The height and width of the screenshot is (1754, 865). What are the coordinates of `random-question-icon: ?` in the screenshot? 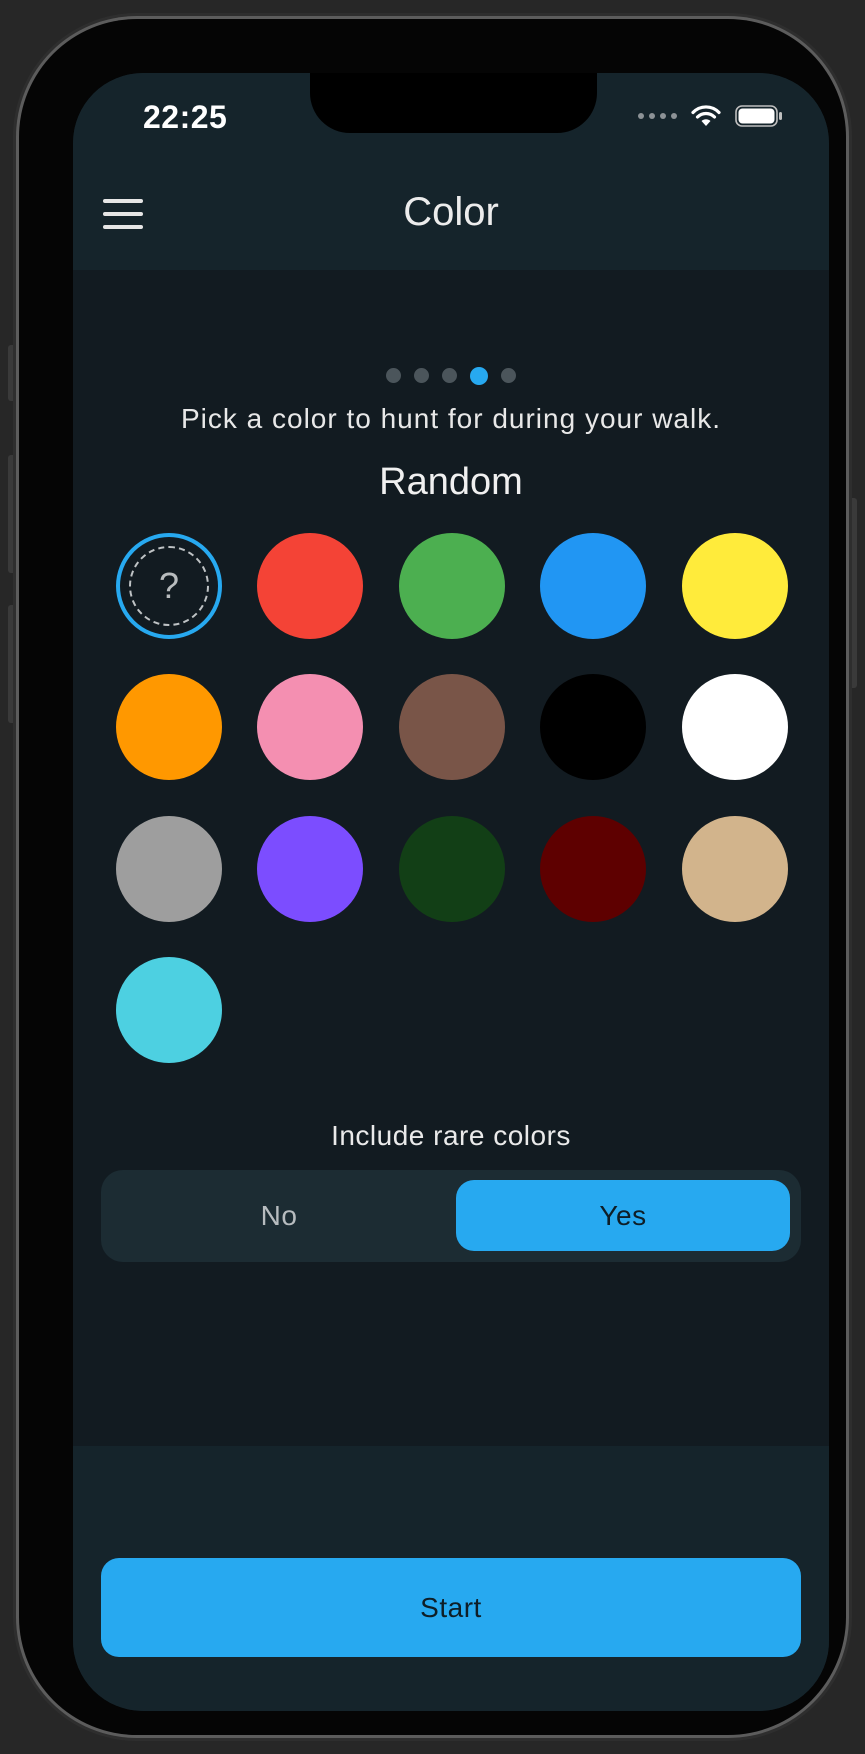 It's located at (169, 586).